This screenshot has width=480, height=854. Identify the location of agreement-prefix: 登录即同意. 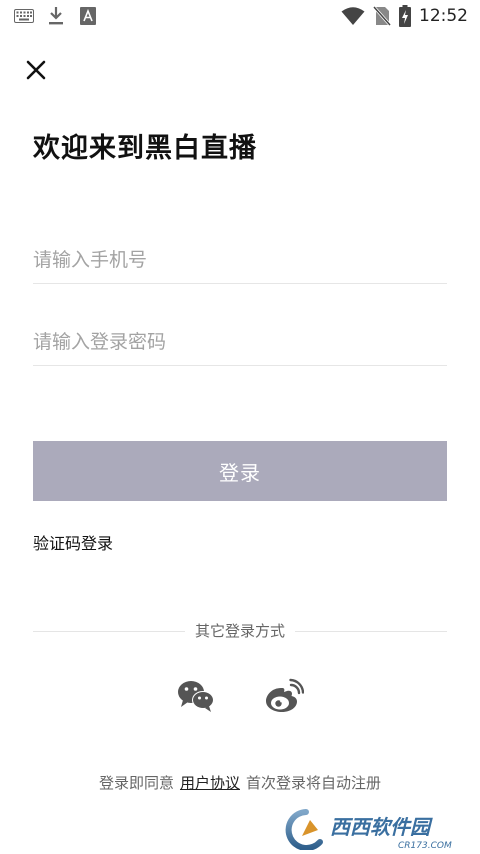
(136, 783).